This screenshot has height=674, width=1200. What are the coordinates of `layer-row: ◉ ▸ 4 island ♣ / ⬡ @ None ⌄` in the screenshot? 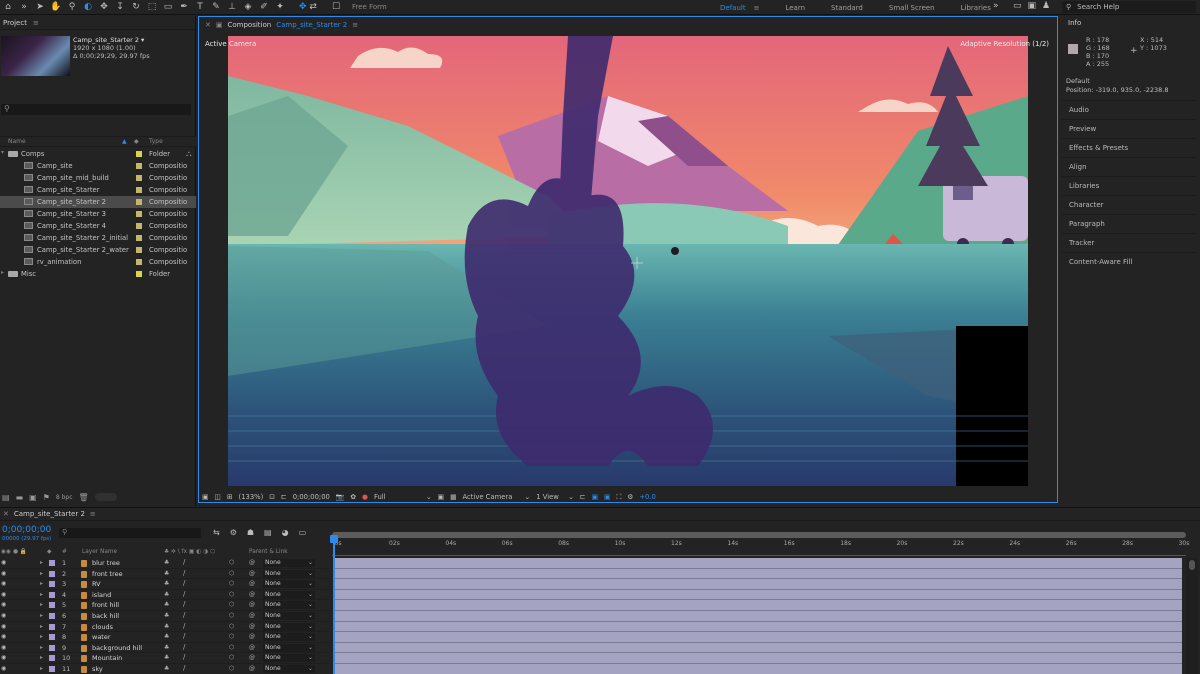 It's located at (165, 595).